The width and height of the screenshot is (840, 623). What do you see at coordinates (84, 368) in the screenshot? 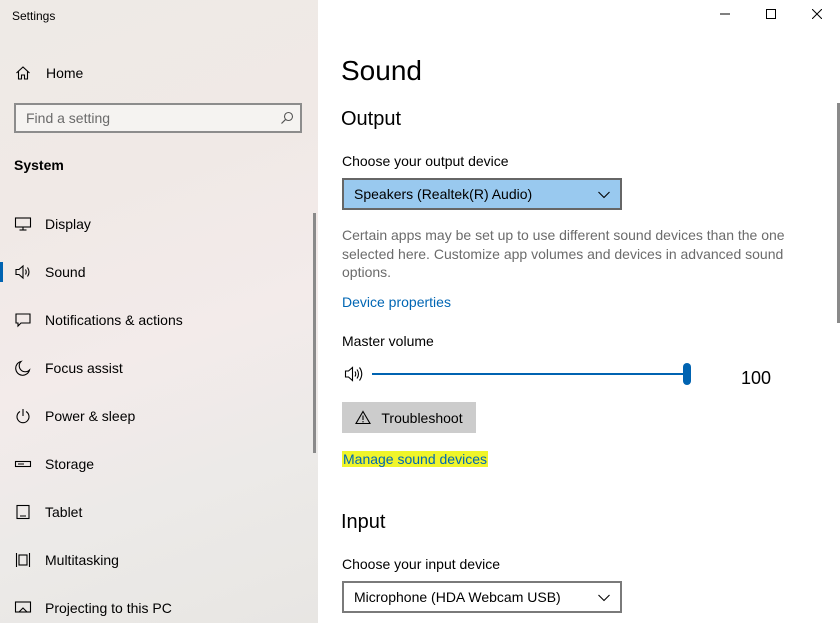
I see `sidebar-item-label: Focus assist` at bounding box center [84, 368].